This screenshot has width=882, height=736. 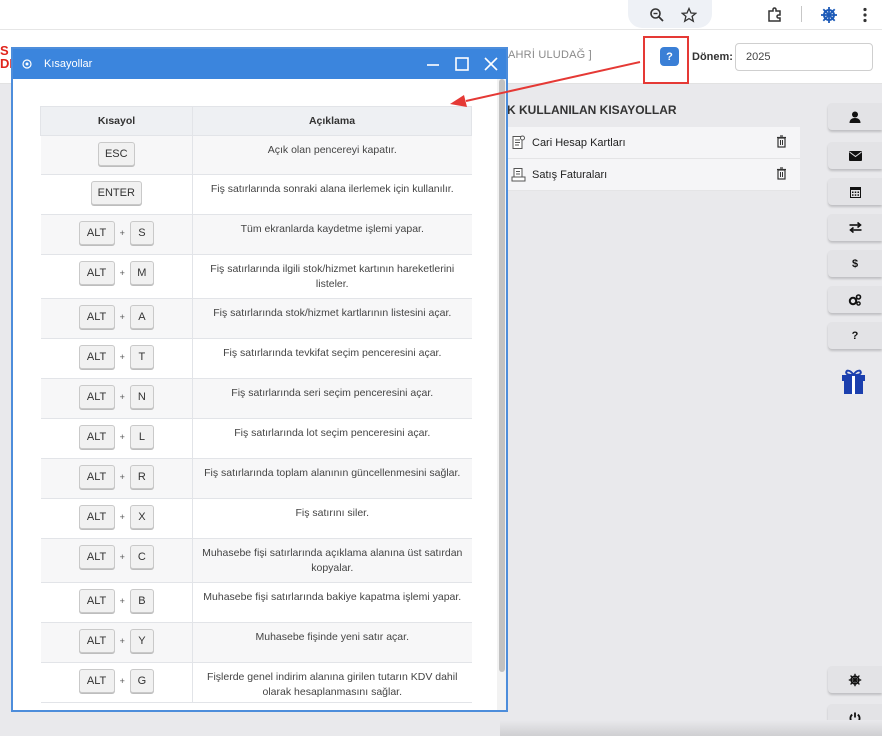 I want to click on settings-icon, so click(x=27, y=63).